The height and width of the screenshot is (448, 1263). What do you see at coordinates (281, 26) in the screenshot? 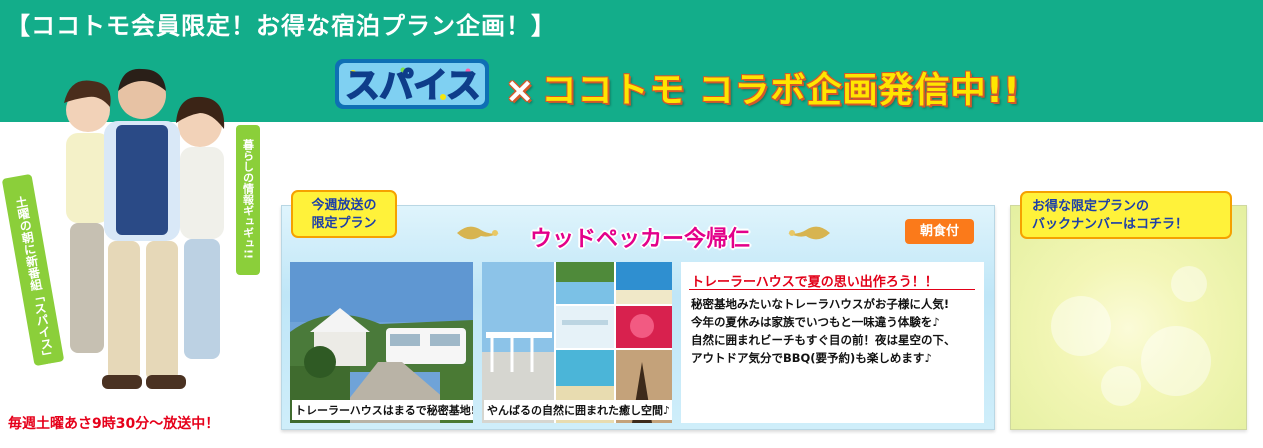
I see `banner-title: 【ココトモ会員限定！お得な宿泊プラン企画！】` at bounding box center [281, 26].